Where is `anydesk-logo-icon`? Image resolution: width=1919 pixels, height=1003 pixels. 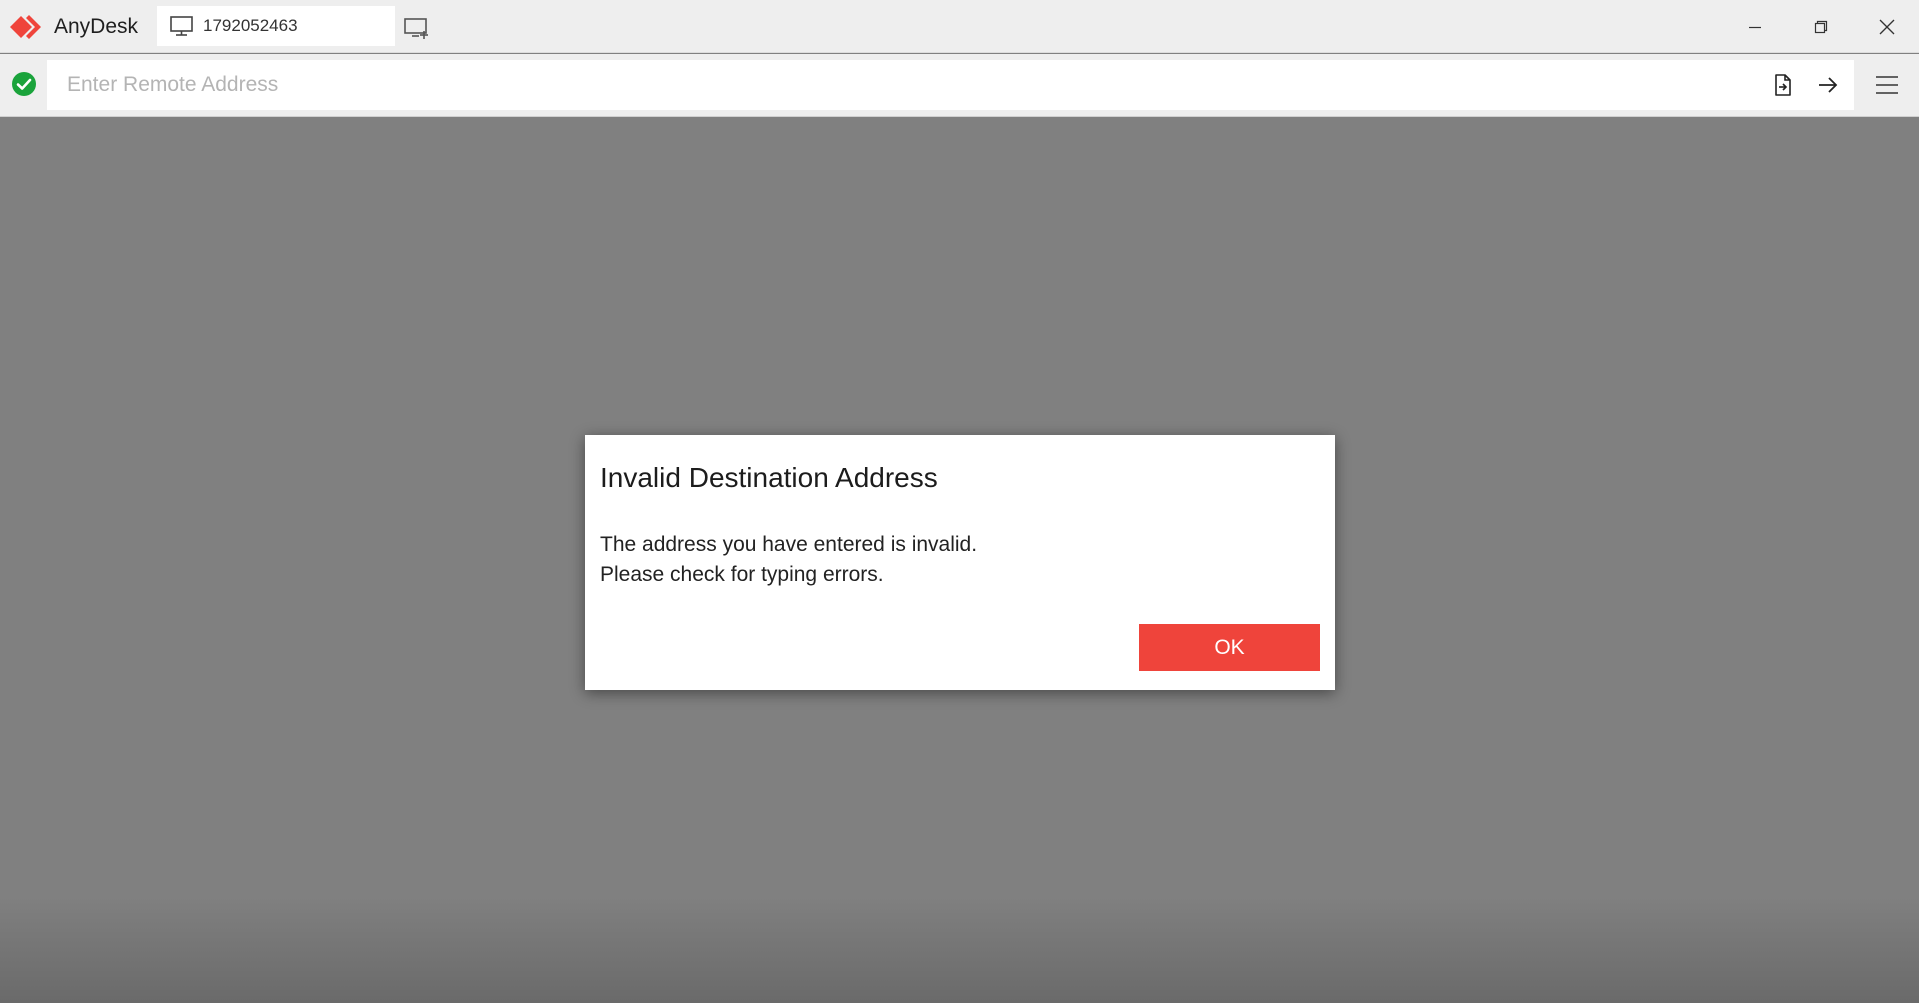 anydesk-logo-icon is located at coordinates (25, 26).